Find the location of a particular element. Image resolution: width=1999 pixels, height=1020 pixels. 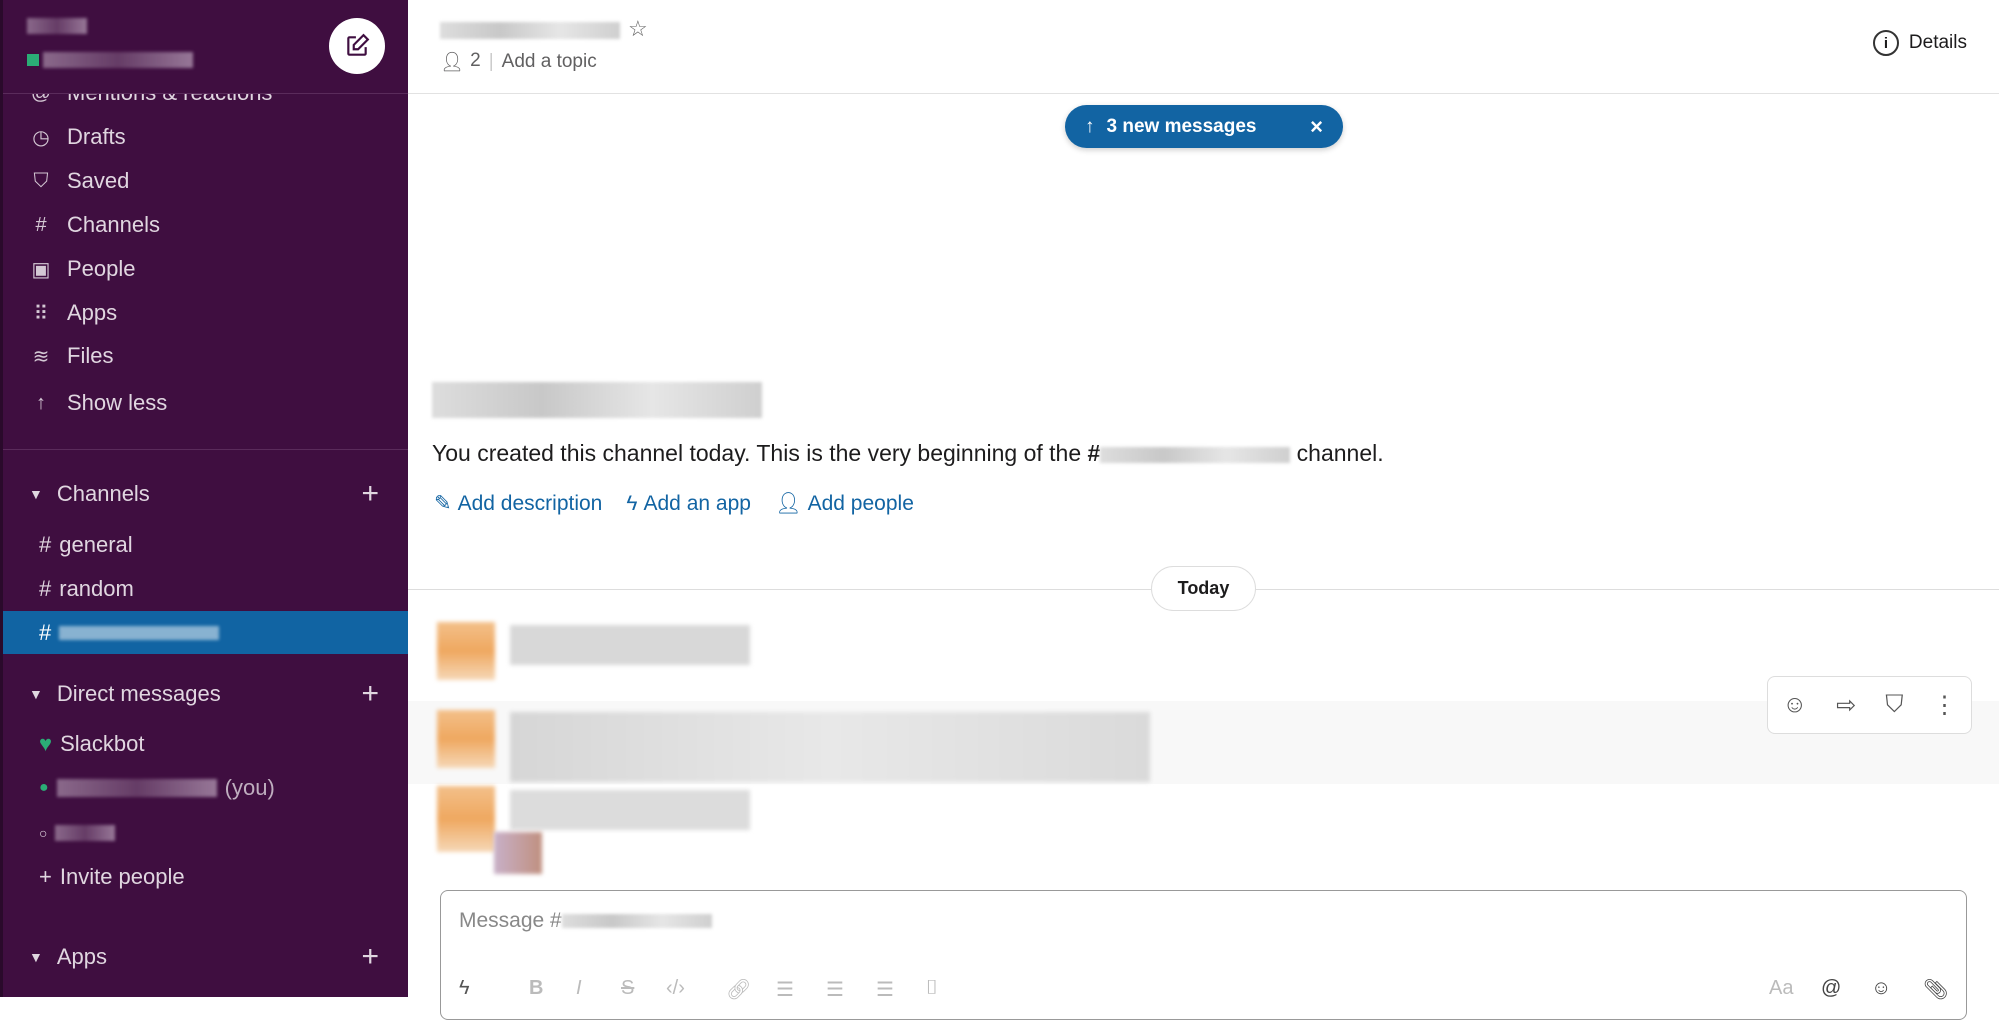

add-reaction-icon: ☺ is located at coordinates (1795, 705).